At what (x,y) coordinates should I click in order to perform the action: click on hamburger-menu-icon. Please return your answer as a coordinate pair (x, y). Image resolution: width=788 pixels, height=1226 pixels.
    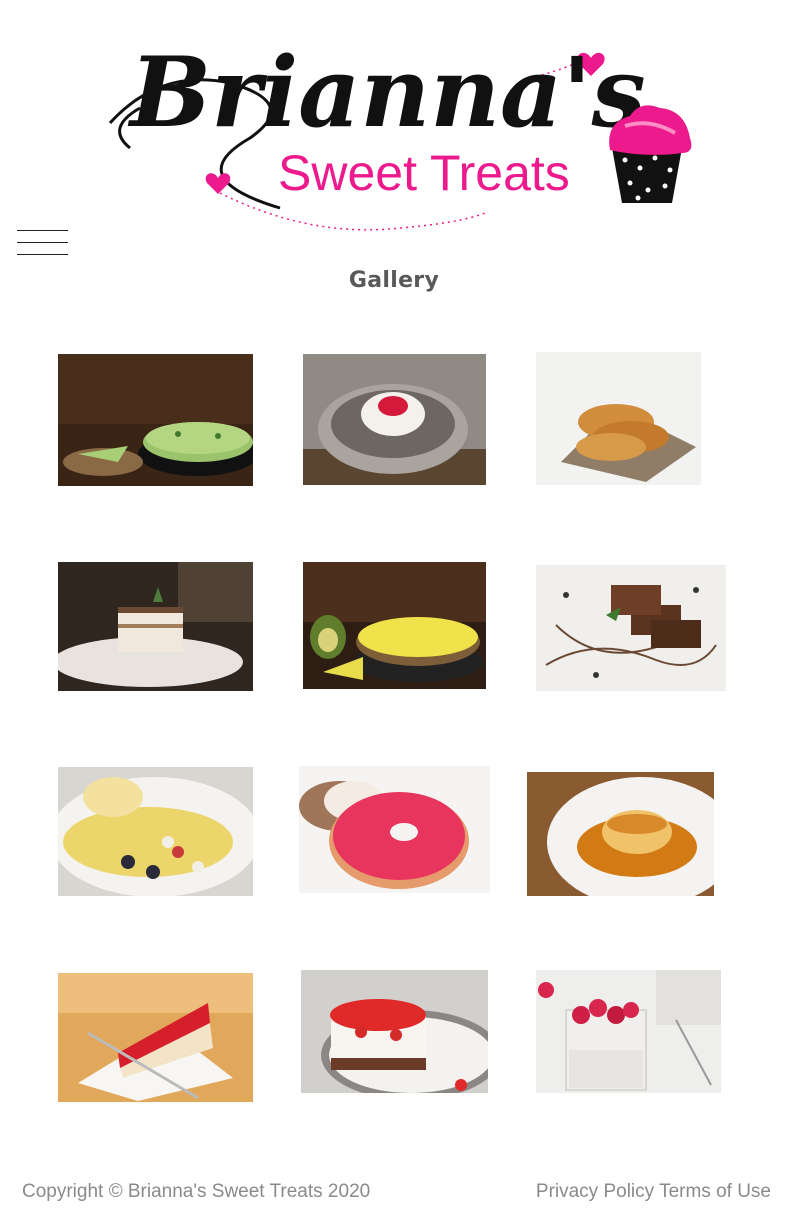
    Looking at the image, I should click on (42, 243).